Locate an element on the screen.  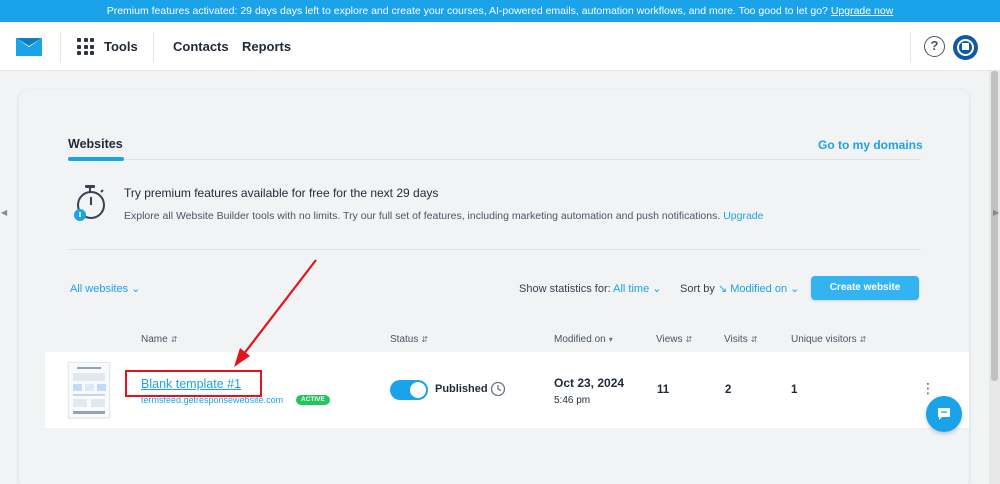
account-avatar is located at coordinates (965, 47).